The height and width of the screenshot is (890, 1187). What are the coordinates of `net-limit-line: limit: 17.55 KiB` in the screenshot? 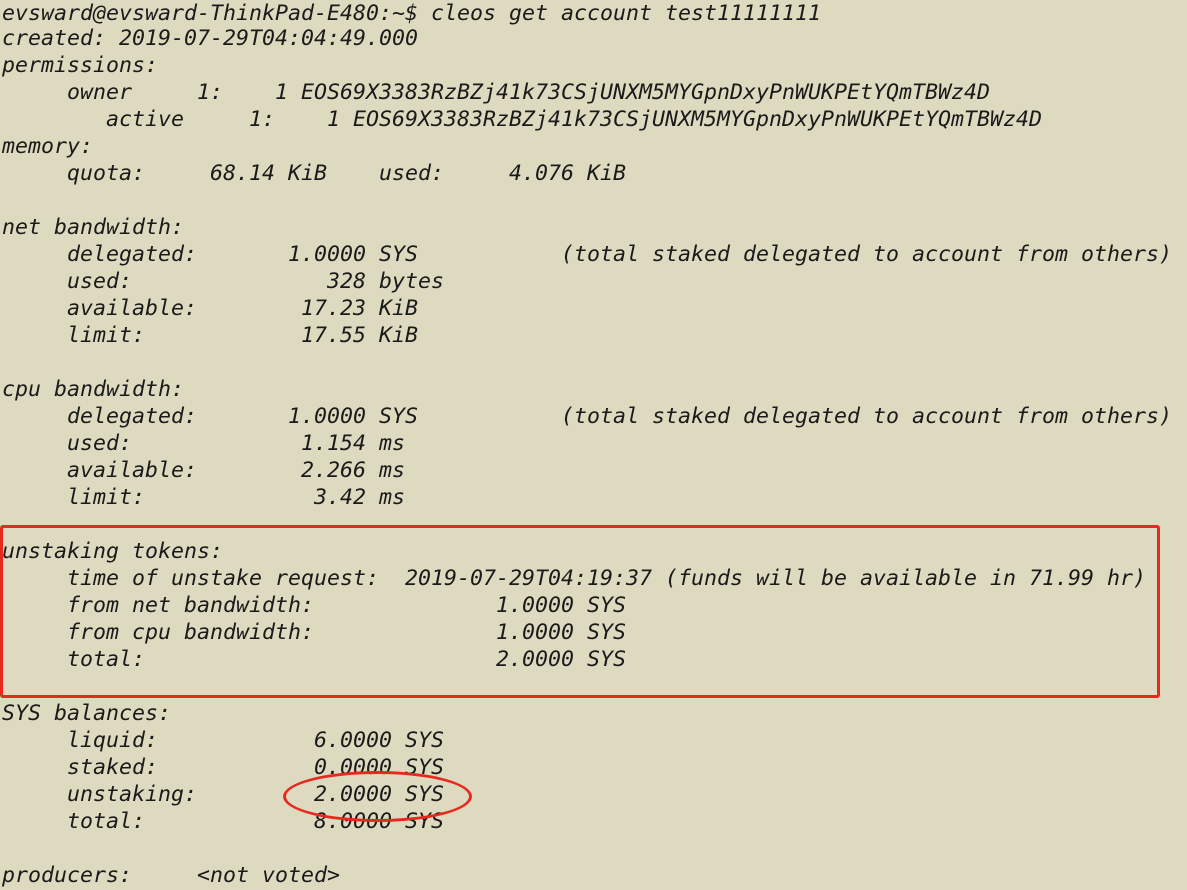 It's located at (210, 335).